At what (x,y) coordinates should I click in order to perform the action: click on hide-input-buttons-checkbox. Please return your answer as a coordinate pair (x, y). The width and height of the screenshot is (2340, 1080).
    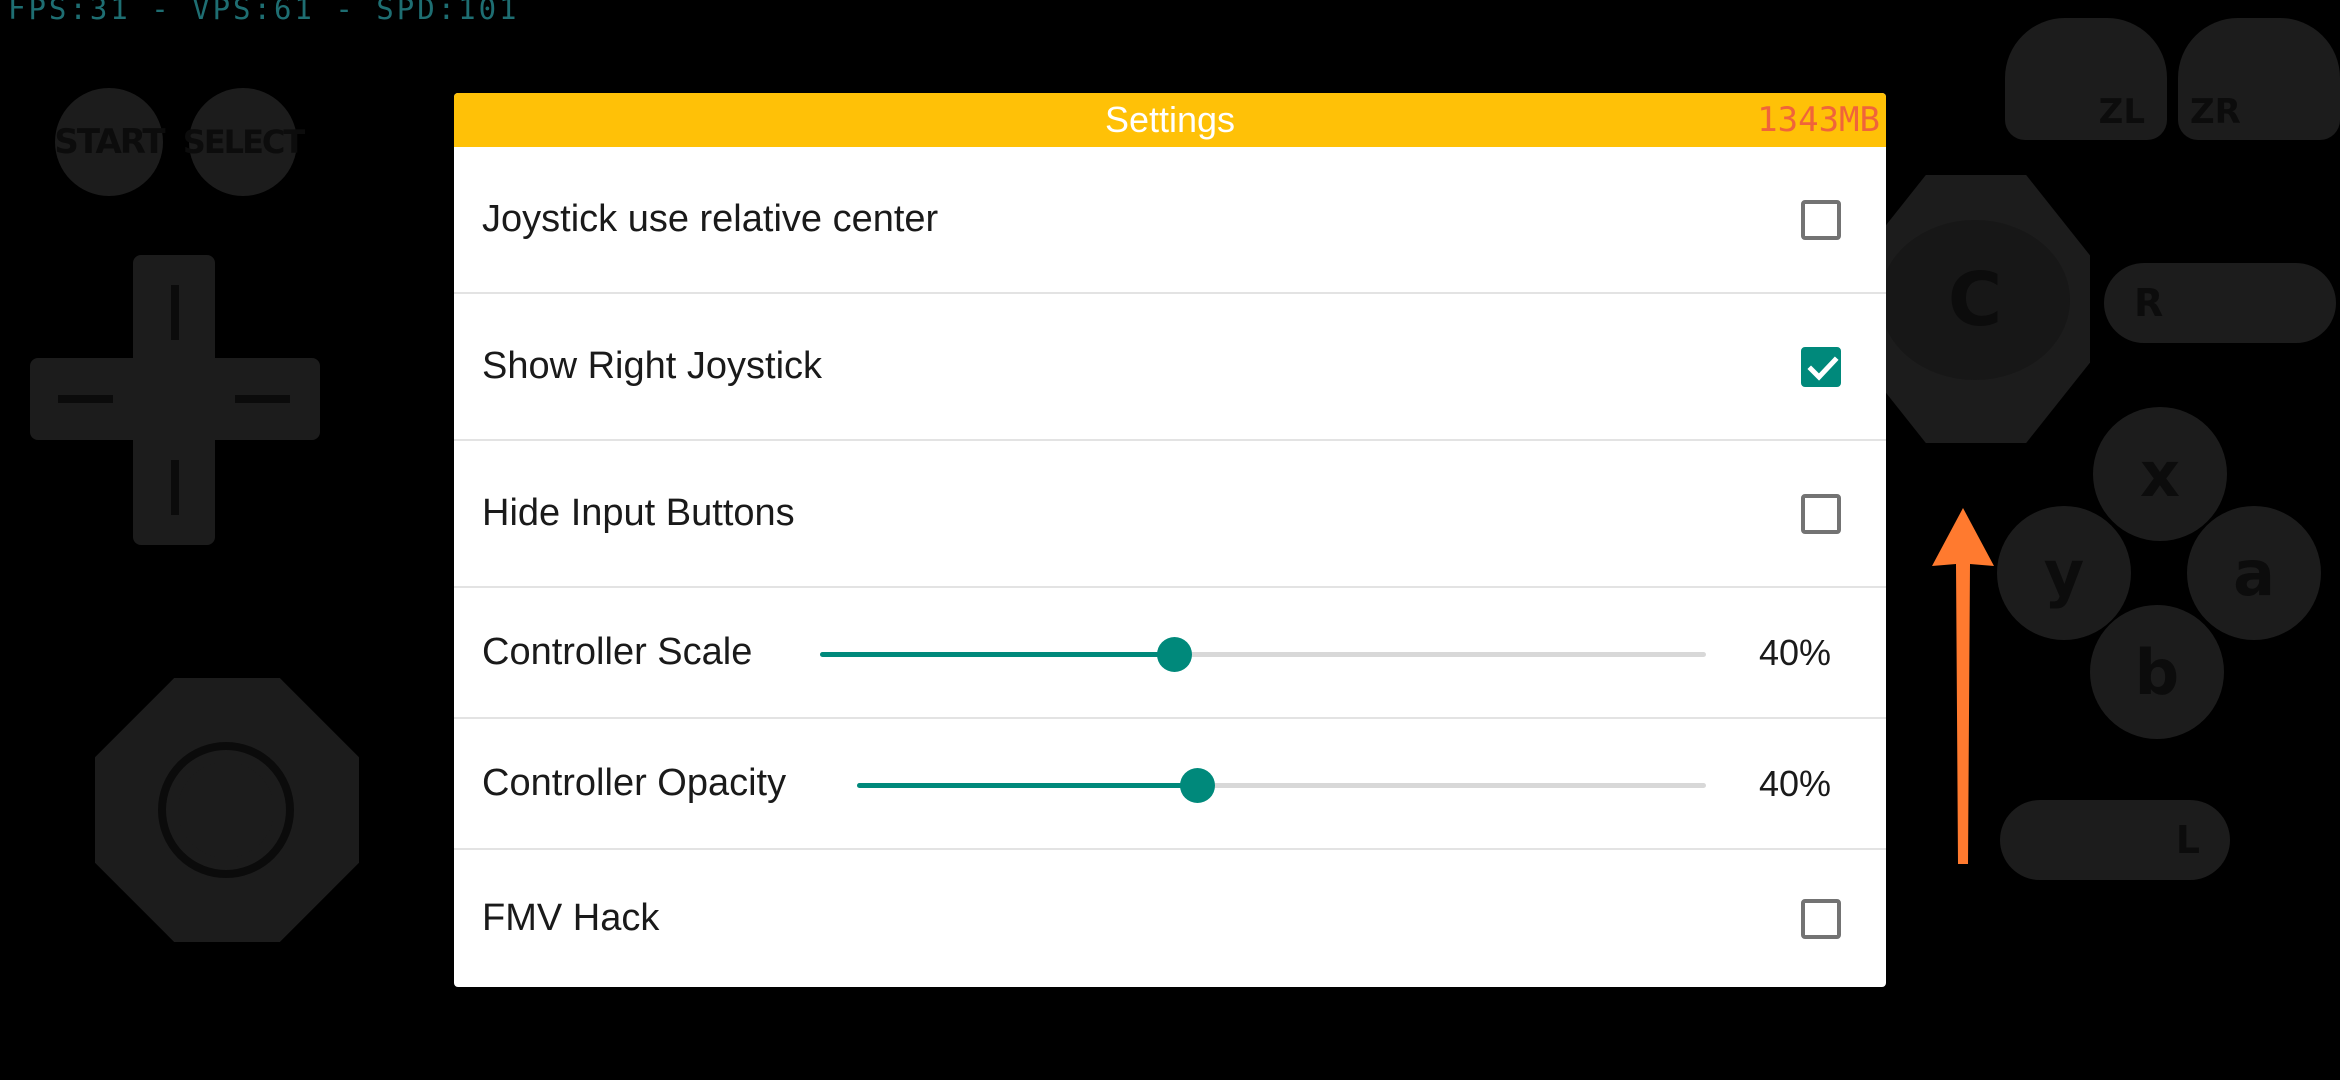
    Looking at the image, I should click on (1821, 513).